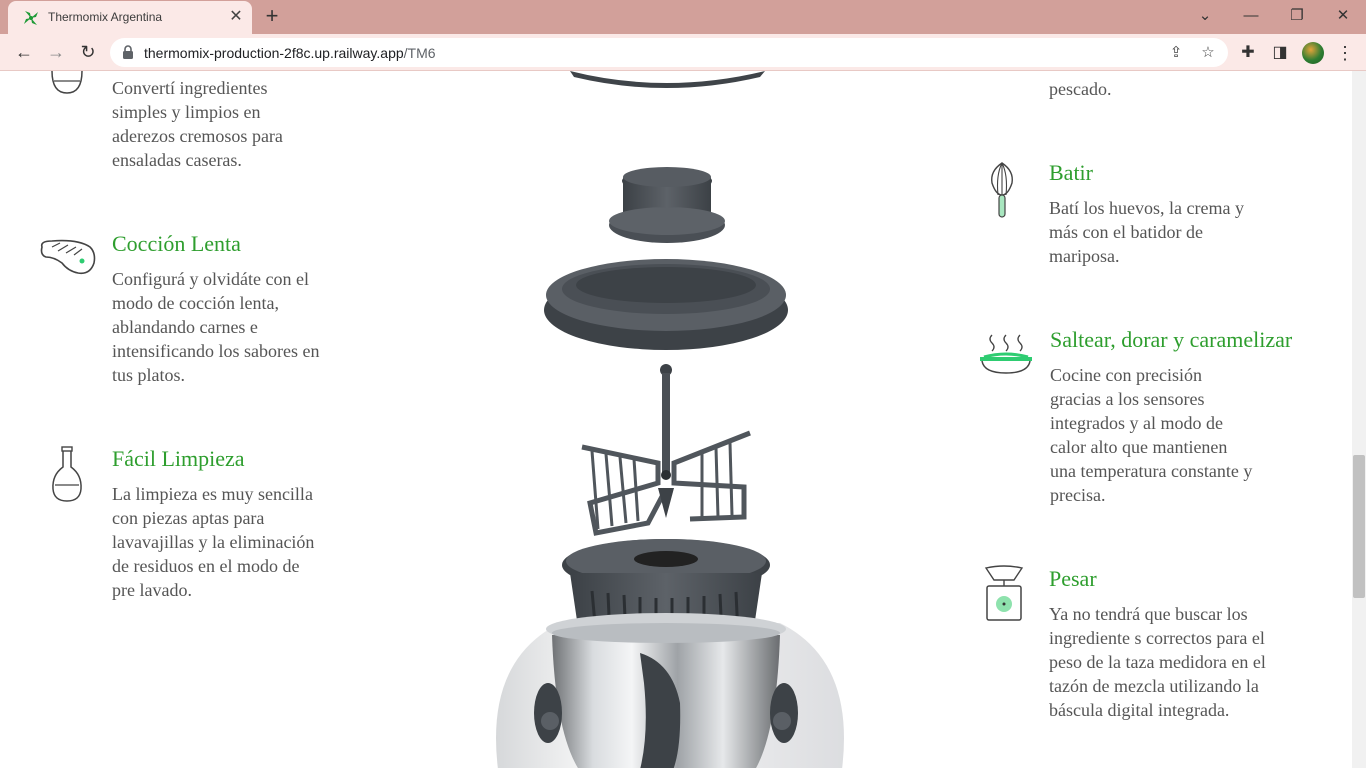 This screenshot has height=768, width=1366. What do you see at coordinates (1205, 16) in the screenshot?
I see `tab-search-icon: ⌄` at bounding box center [1205, 16].